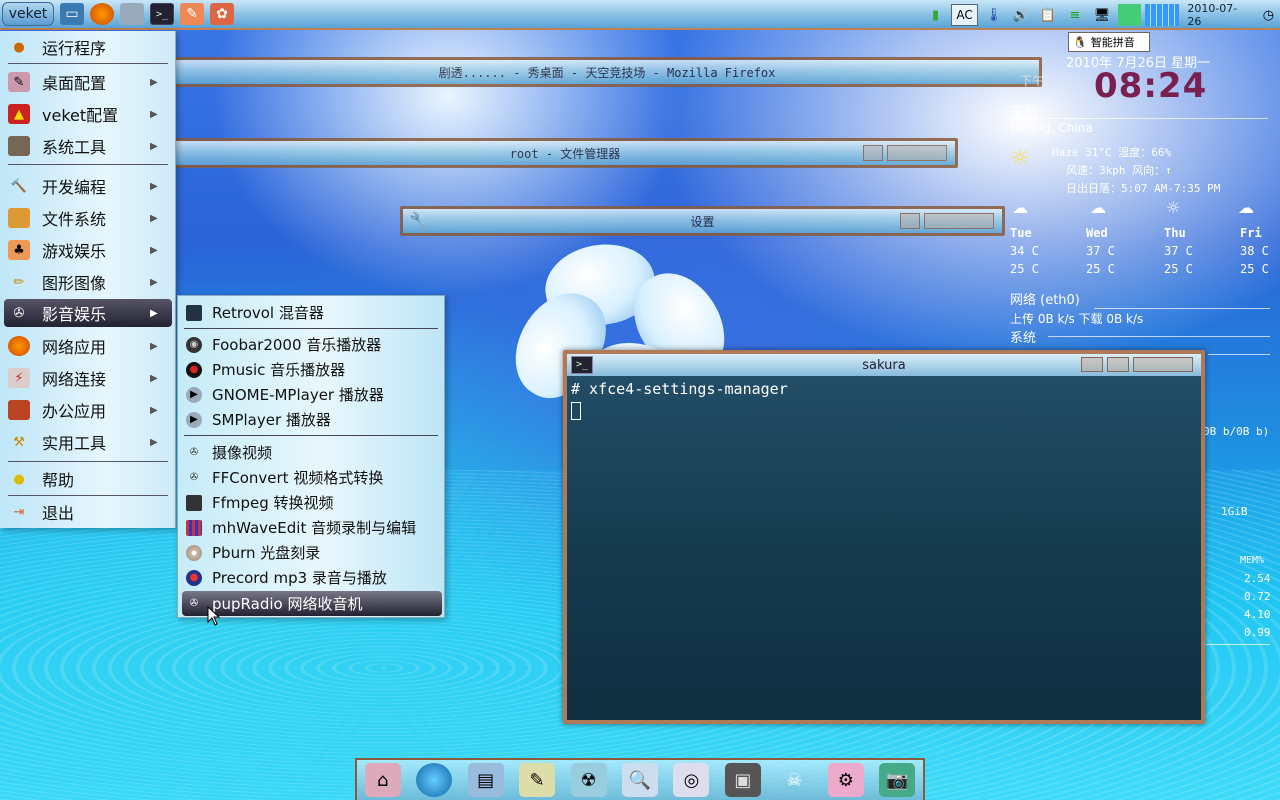 This screenshot has height=800, width=1280. Describe the element at coordinates (312, 502) in the screenshot. I see `submenu-item-ffmpeg: Ffmpeg 转换视频` at that location.